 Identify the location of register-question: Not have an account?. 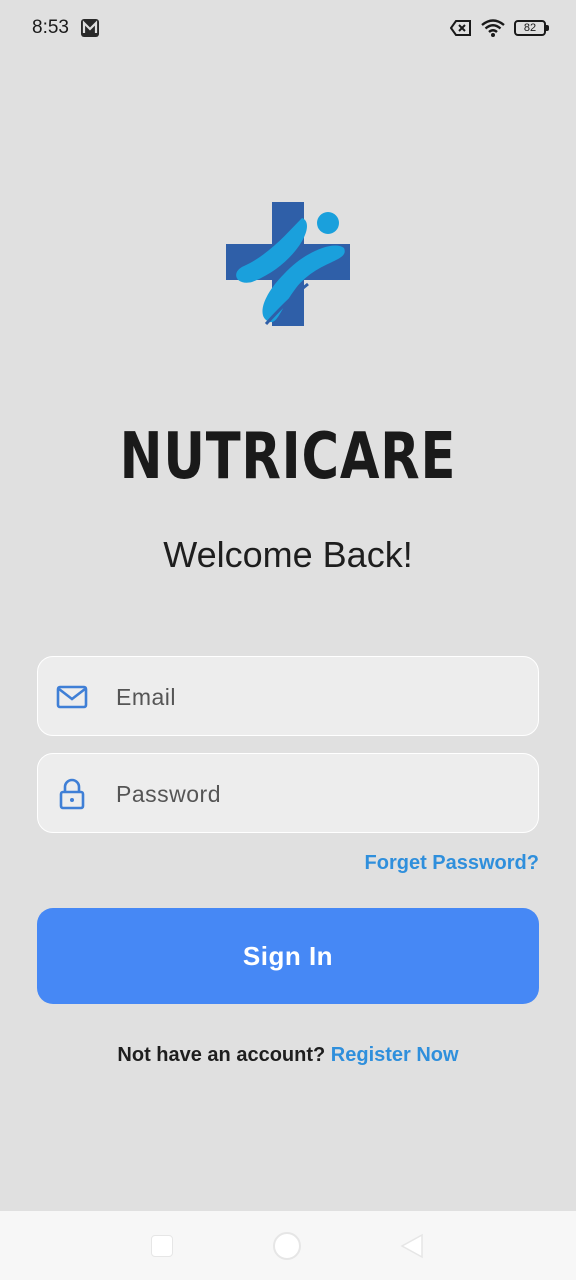
(221, 1055).